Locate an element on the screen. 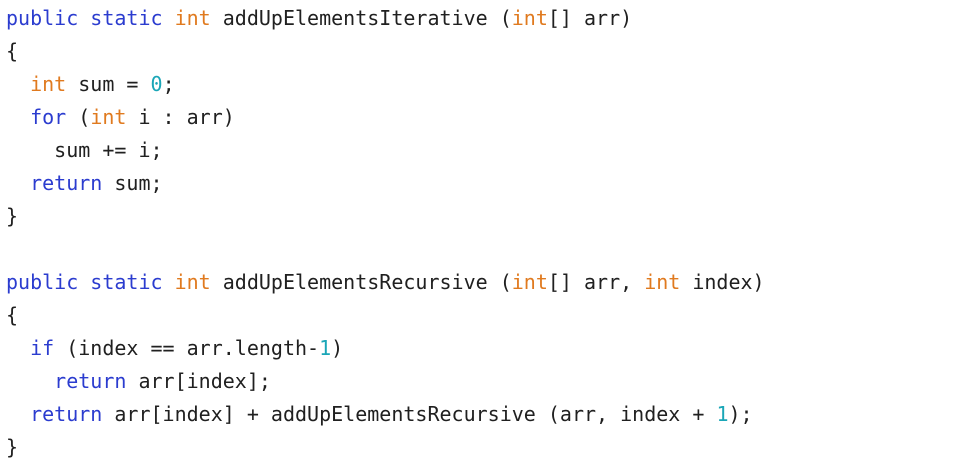  code-token: addUpElementsIterative ( is located at coordinates (361, 18).